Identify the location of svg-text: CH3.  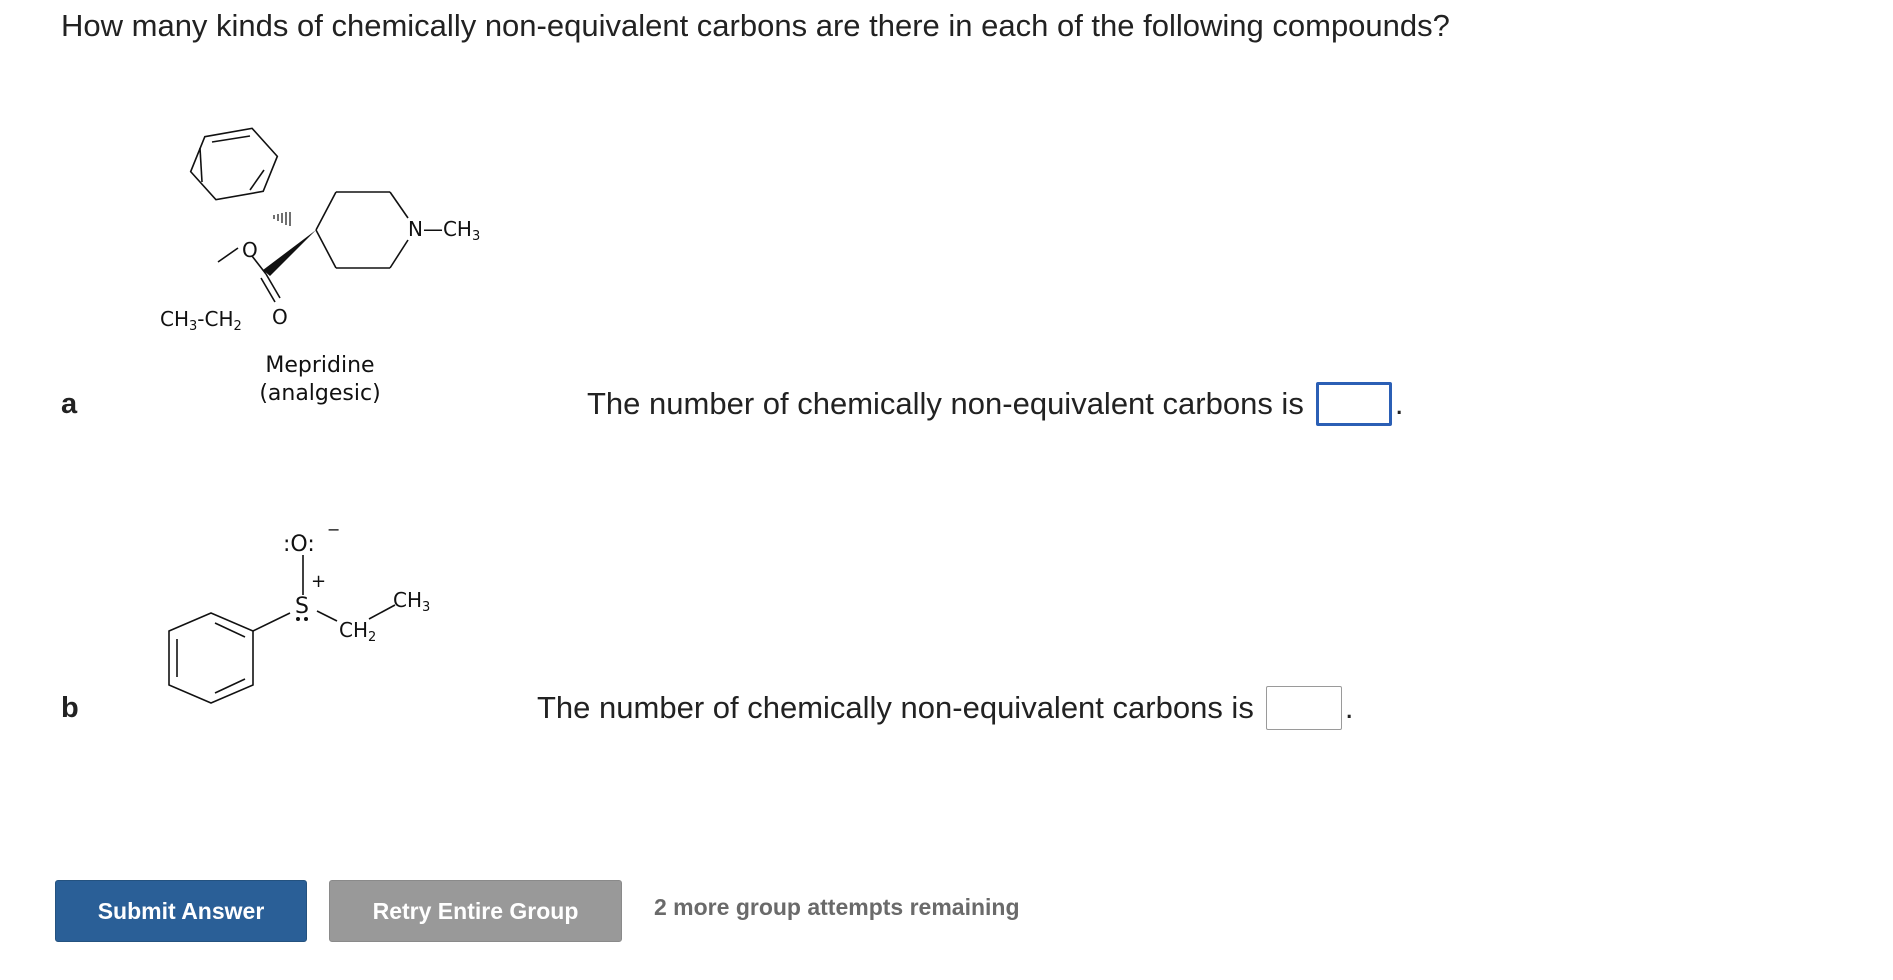
(411, 601).